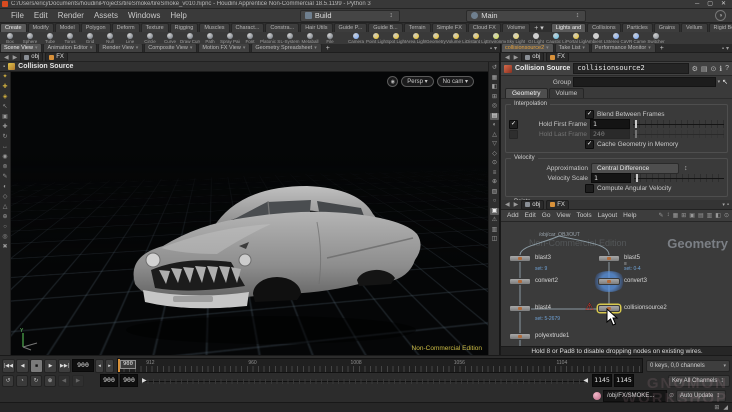  Describe the element at coordinates (494, 154) in the screenshot. I see `display-option-icon: ◇` at that location.